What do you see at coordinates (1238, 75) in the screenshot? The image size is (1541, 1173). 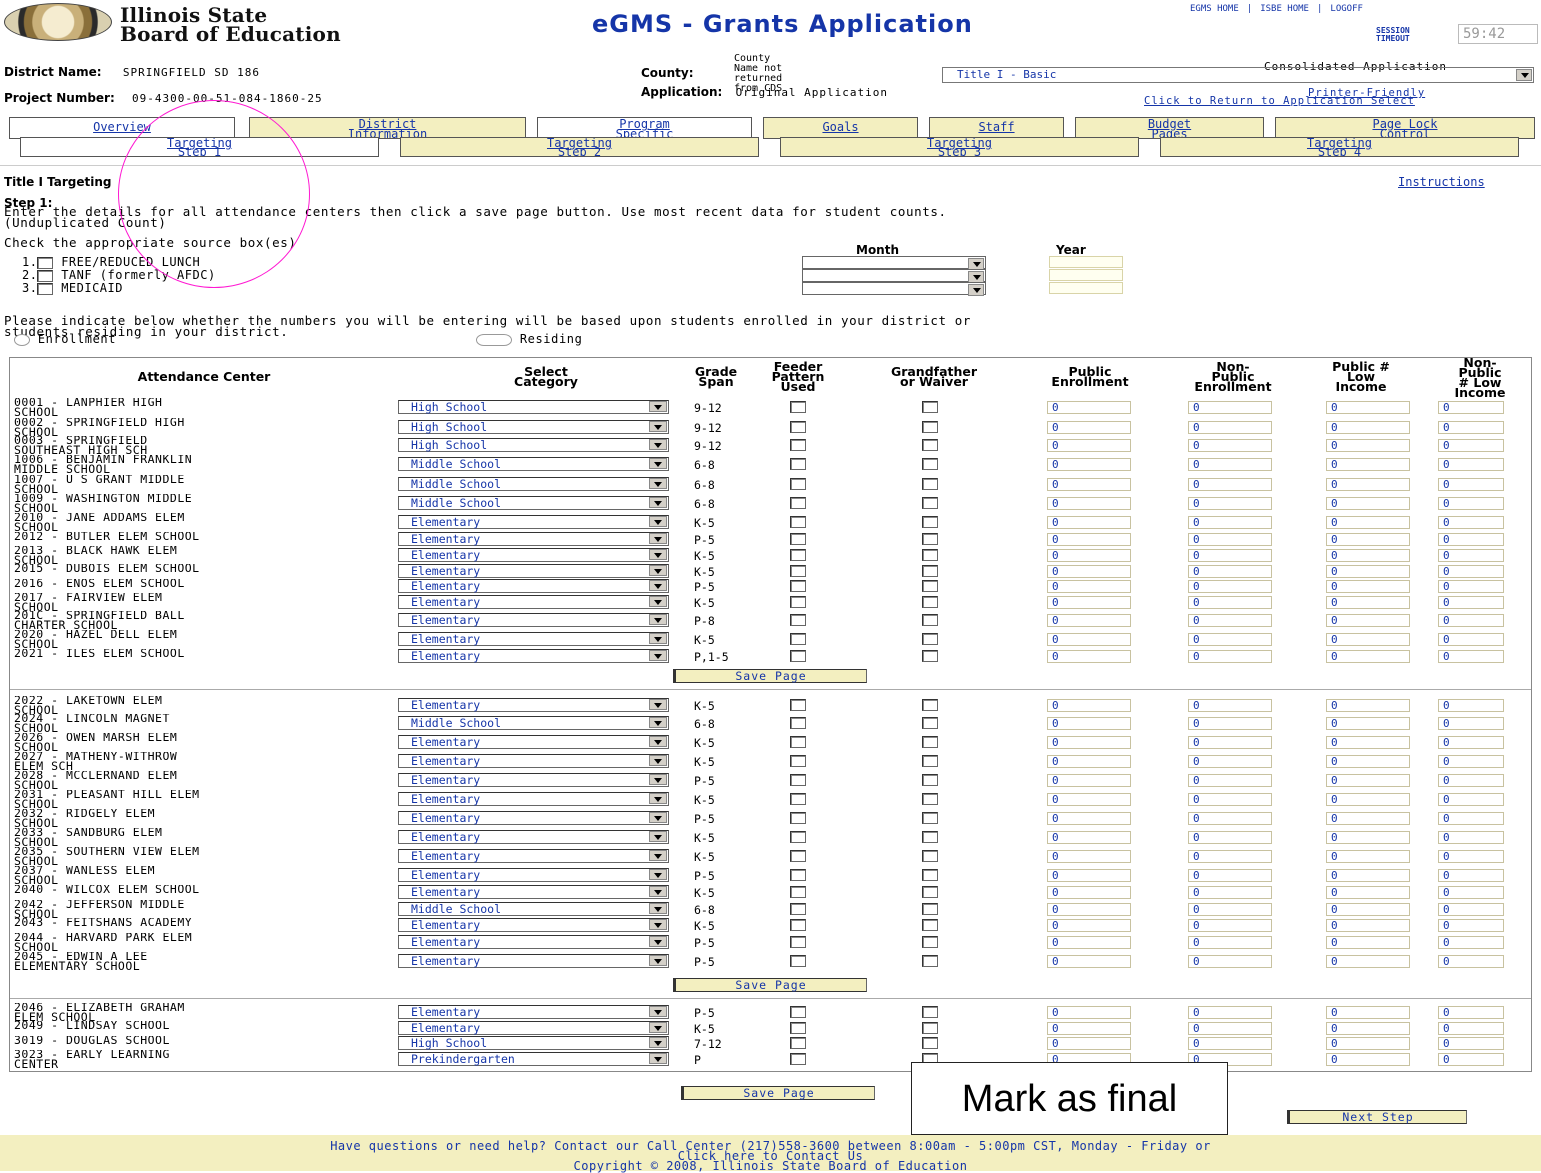 I see `application-title-select: Title I - Basic` at bounding box center [1238, 75].